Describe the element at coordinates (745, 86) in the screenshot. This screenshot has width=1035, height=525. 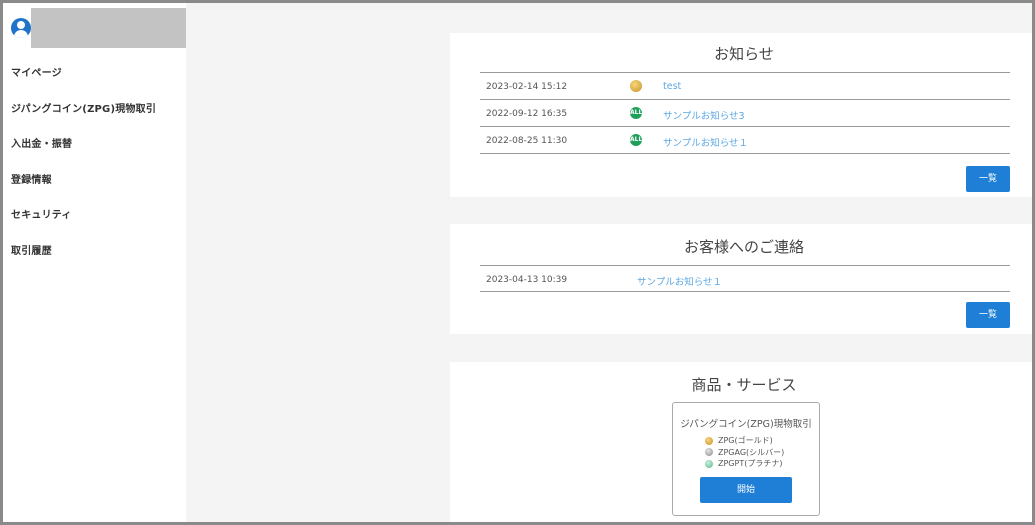
I see `notice-row: 2023-02-14 15:12 test` at that location.